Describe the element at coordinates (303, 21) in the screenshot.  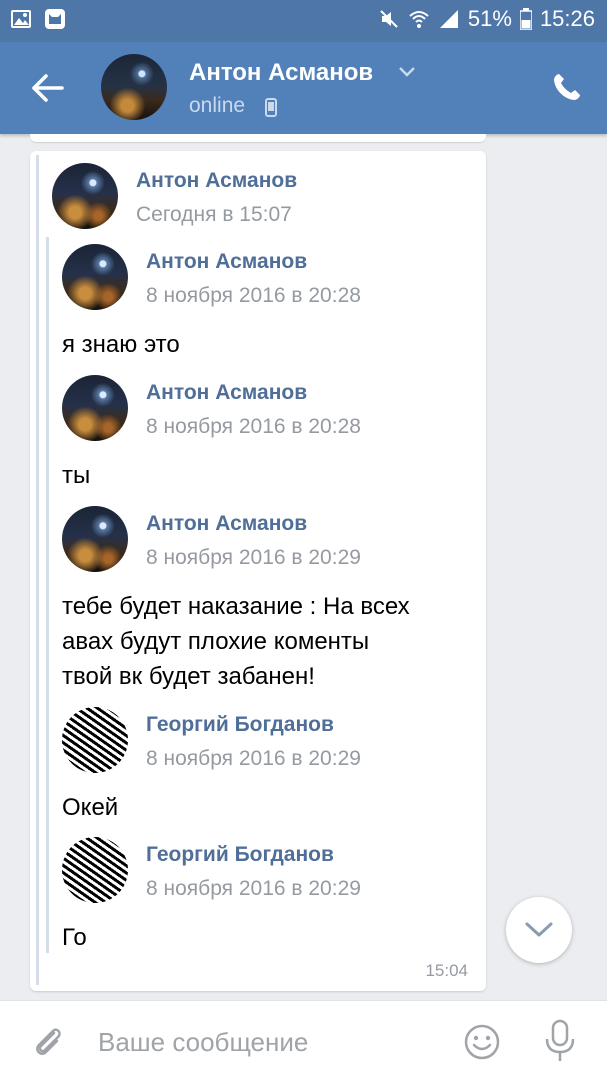
I see `status-bar: 51% 15:26` at that location.